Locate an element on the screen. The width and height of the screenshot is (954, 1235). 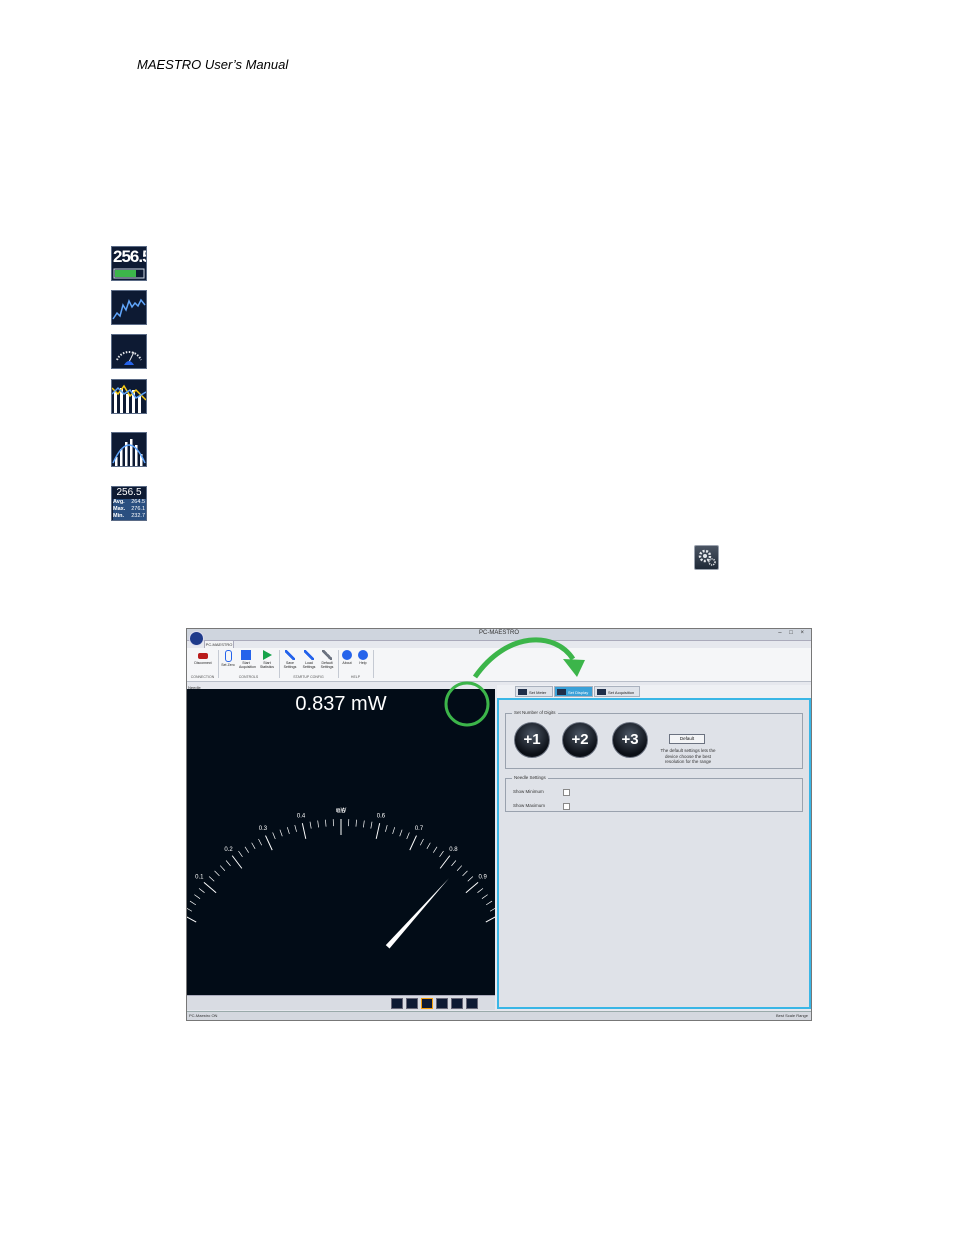
gauge-tick-label: 0.7 is located at coordinates (419, 829).